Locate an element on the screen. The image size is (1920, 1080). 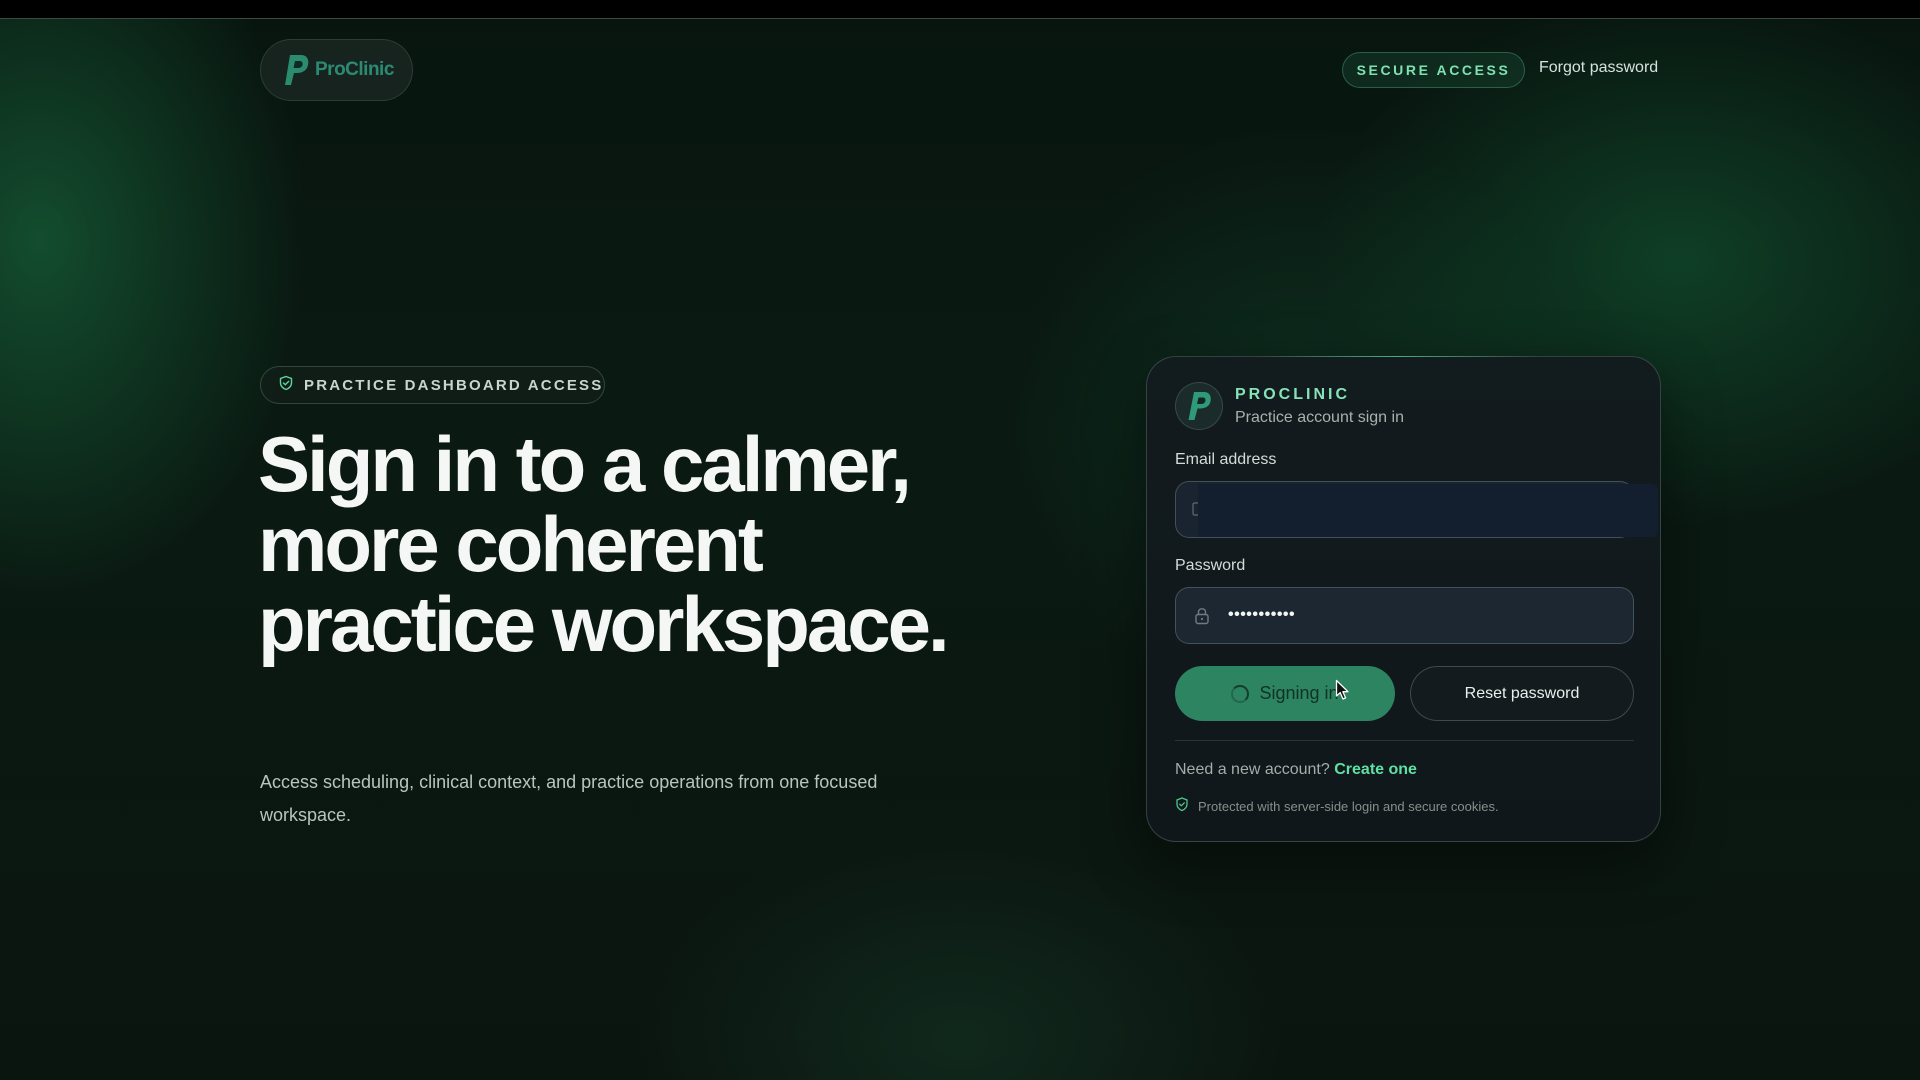
practice-access-label: PRACTICE DASHBOARD ACCESS is located at coordinates (454, 385).